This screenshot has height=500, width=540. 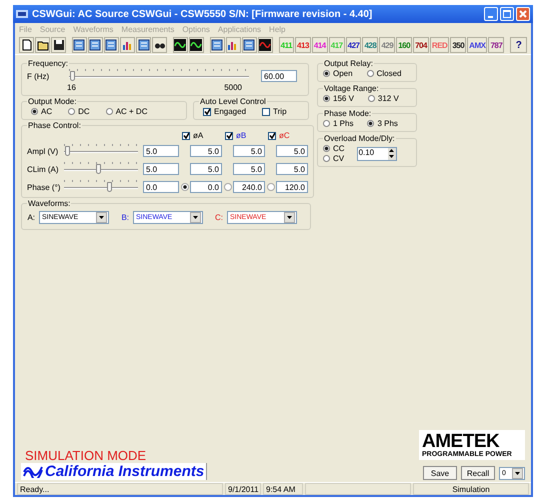 I want to click on group-title: Waveforms:, so click(x=49, y=203).